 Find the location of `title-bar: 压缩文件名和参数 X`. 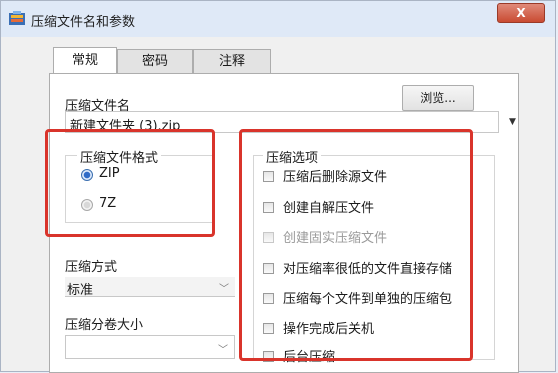

title-bar: 压缩文件名和参数 X is located at coordinates (278, 19).